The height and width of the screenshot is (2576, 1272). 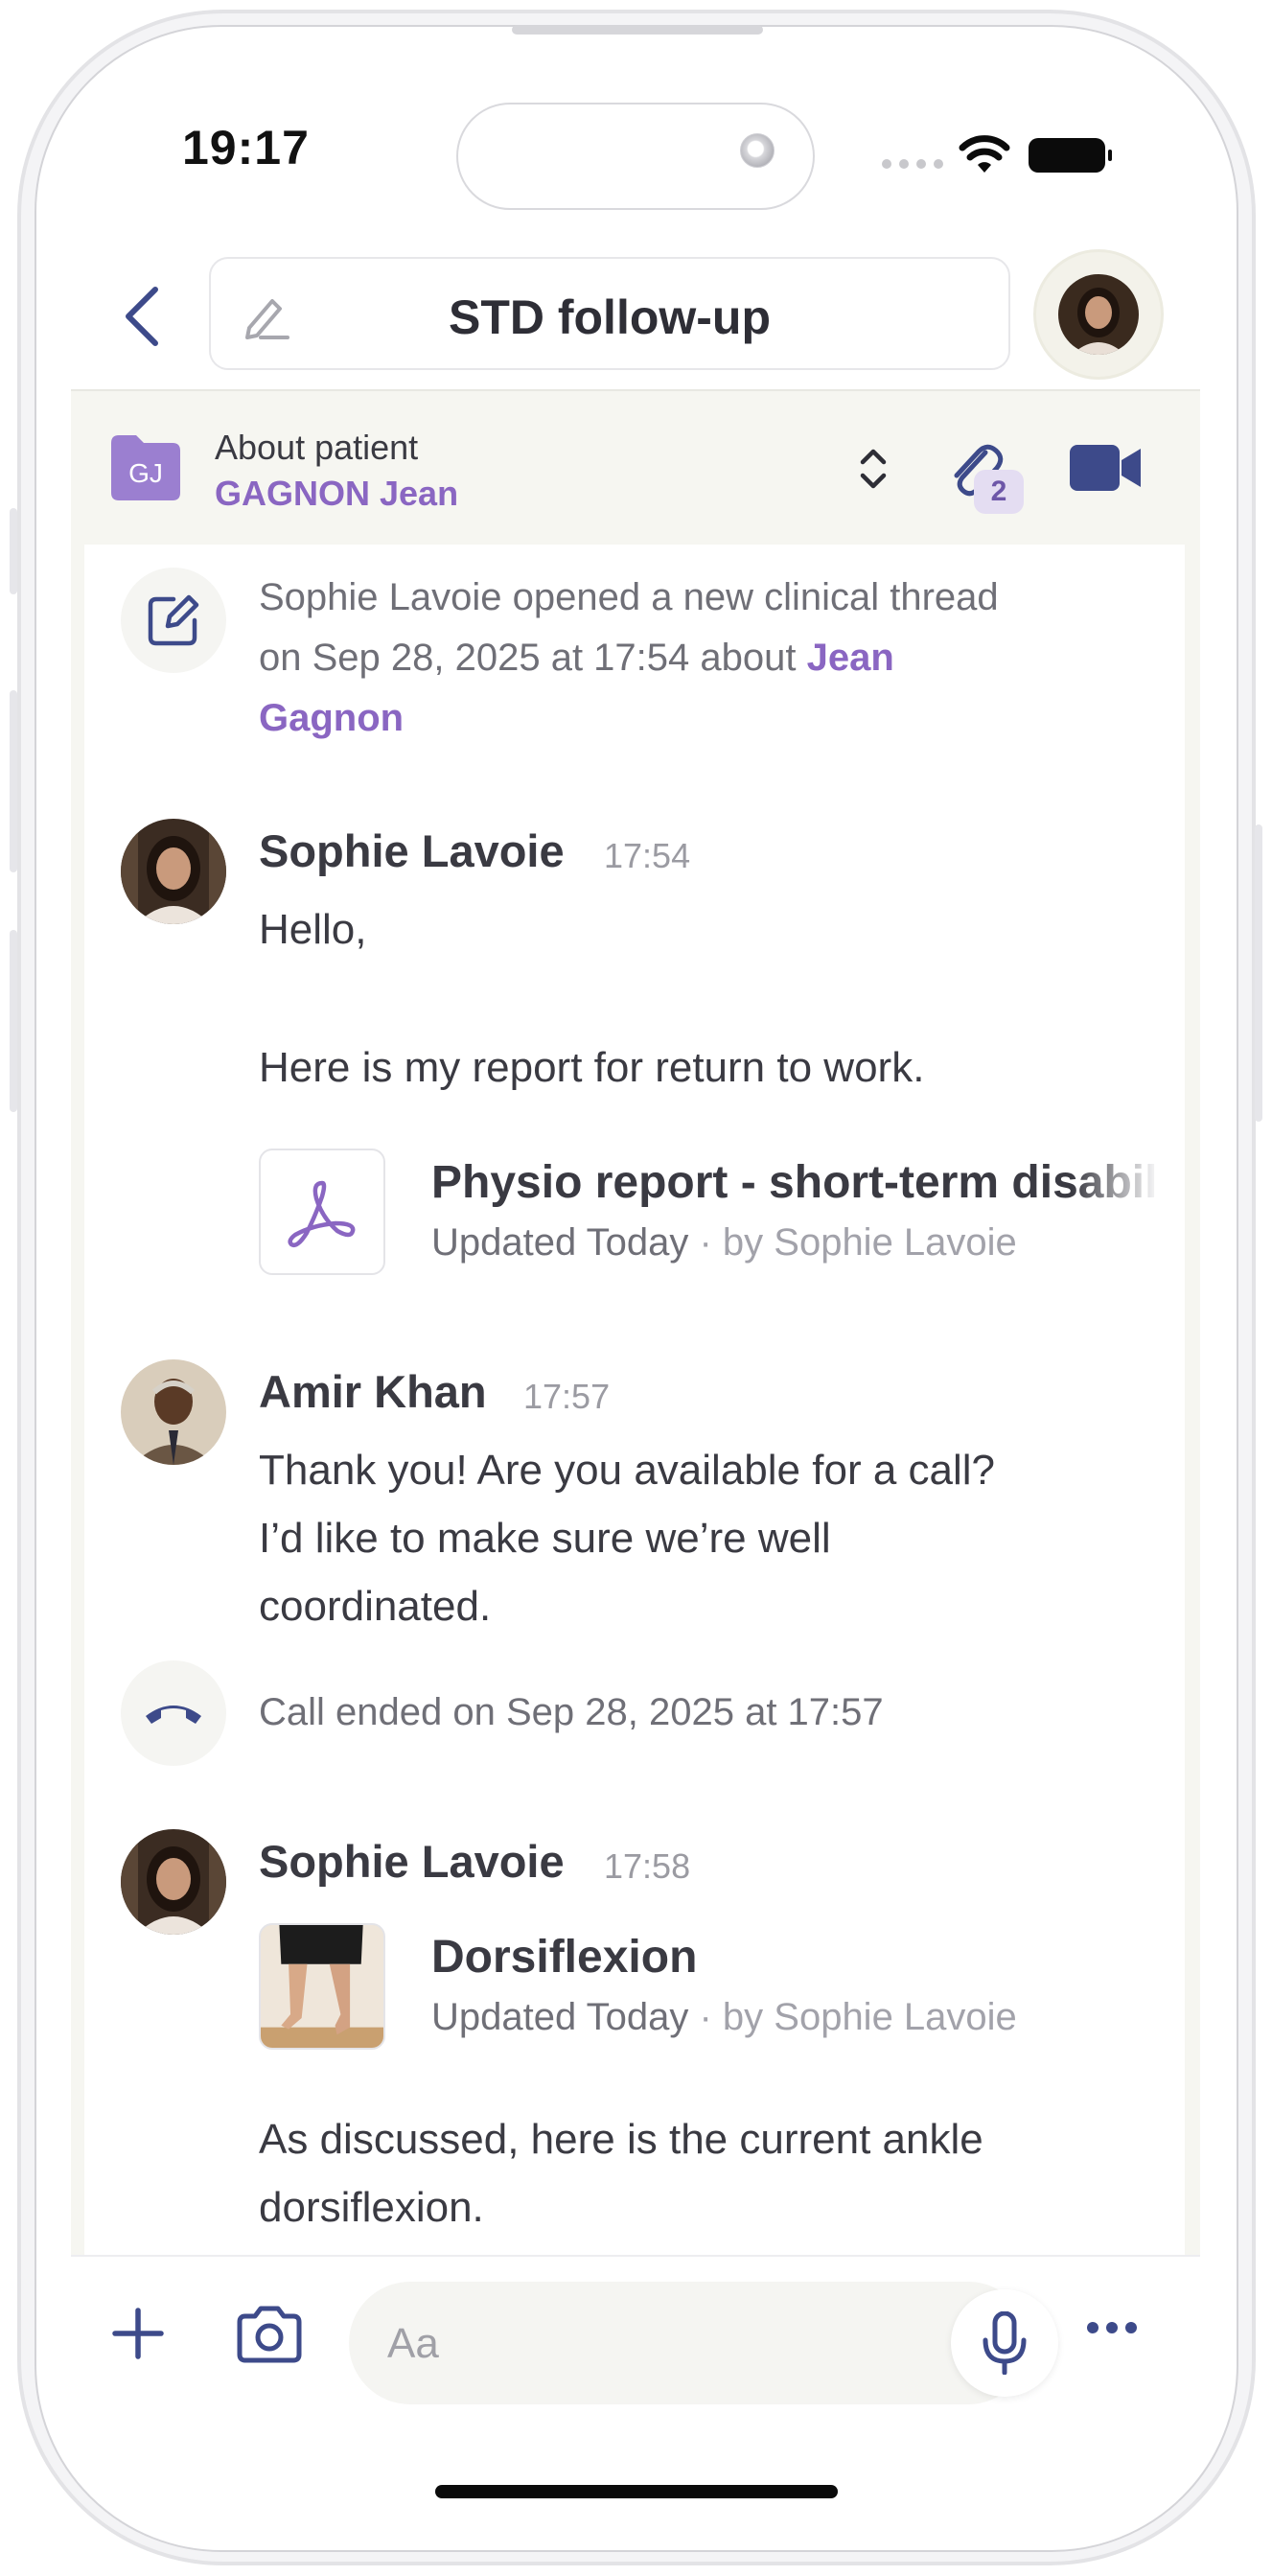 I want to click on system-message-call-ended: Call ended on Sep 28, 2025 at 17:57, so click(x=571, y=1712).